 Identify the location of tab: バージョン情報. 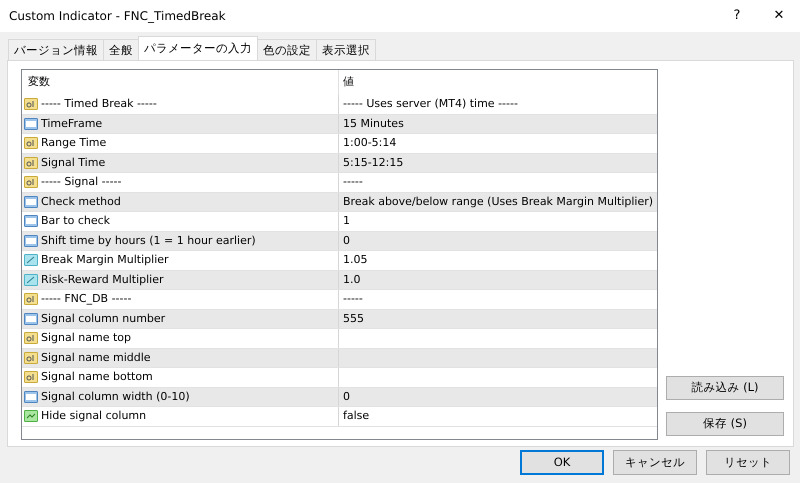
(56, 49).